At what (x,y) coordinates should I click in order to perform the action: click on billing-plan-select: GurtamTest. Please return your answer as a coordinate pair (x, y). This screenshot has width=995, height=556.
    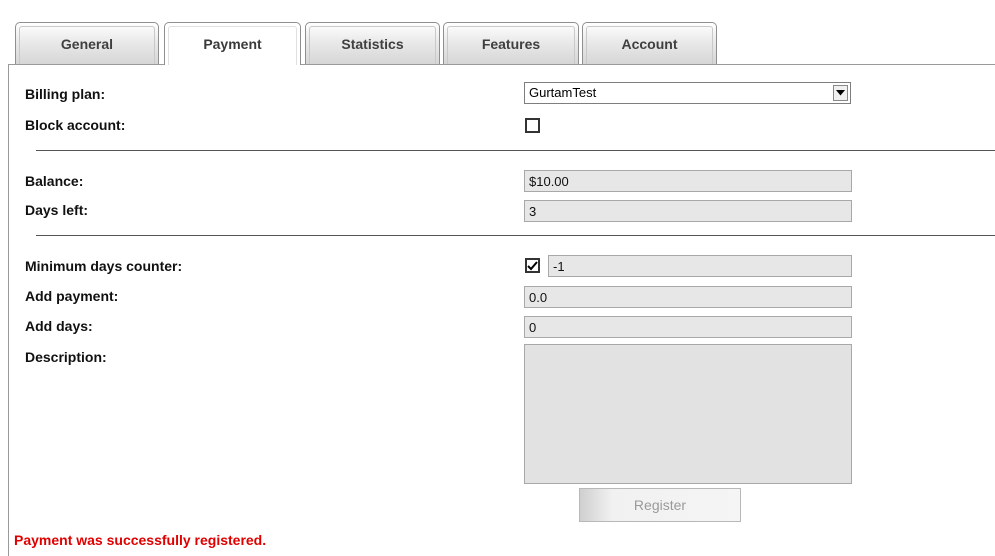
    Looking at the image, I should click on (687, 93).